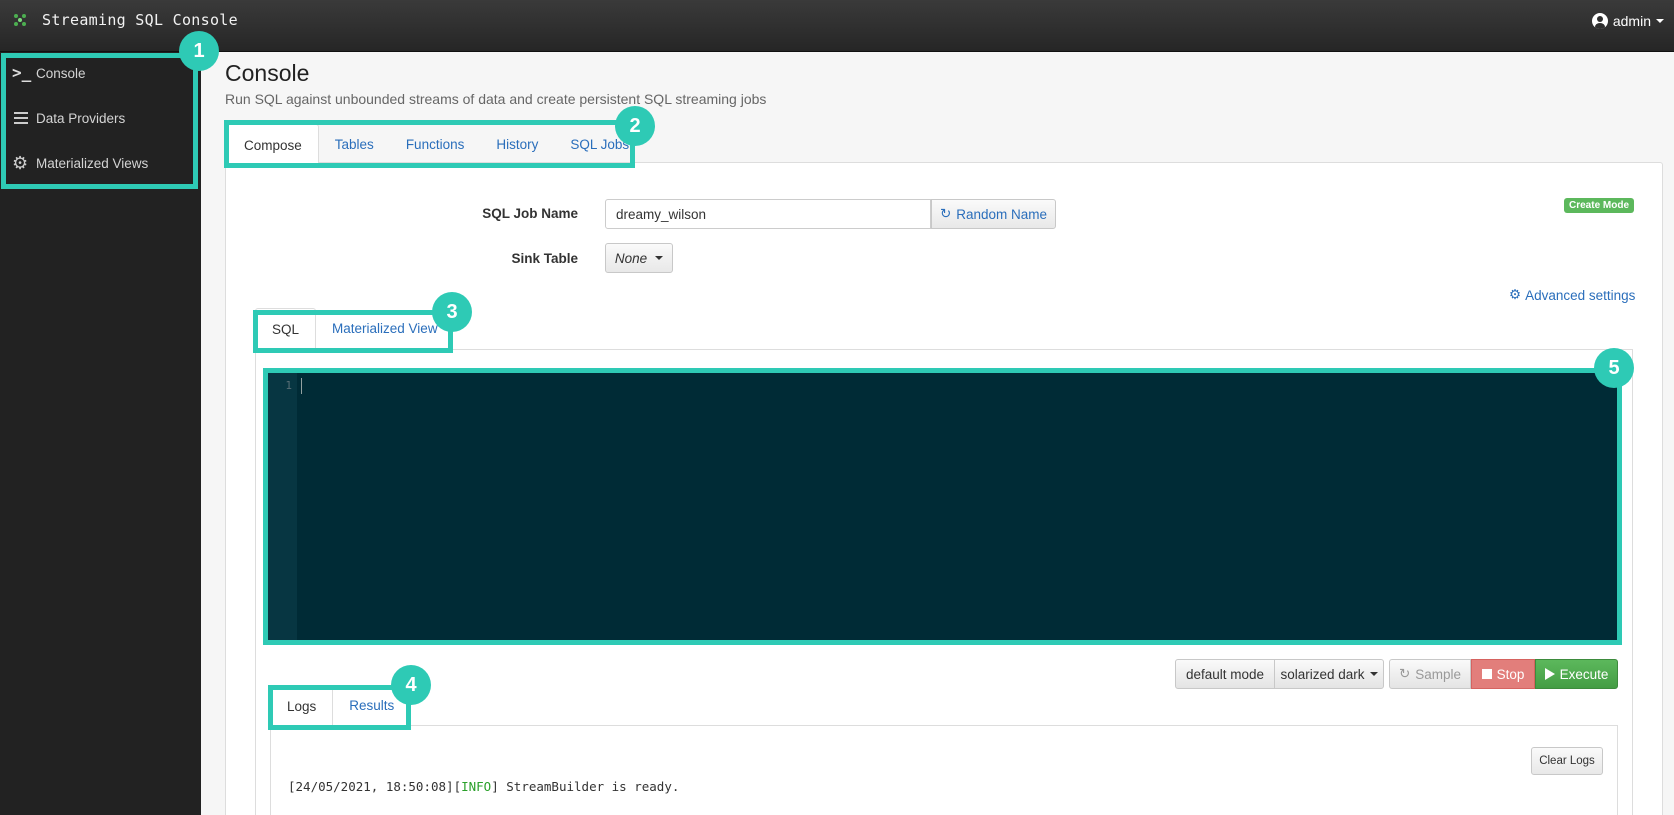 The height and width of the screenshot is (815, 1674). I want to click on sink-table-value: None, so click(631, 258).